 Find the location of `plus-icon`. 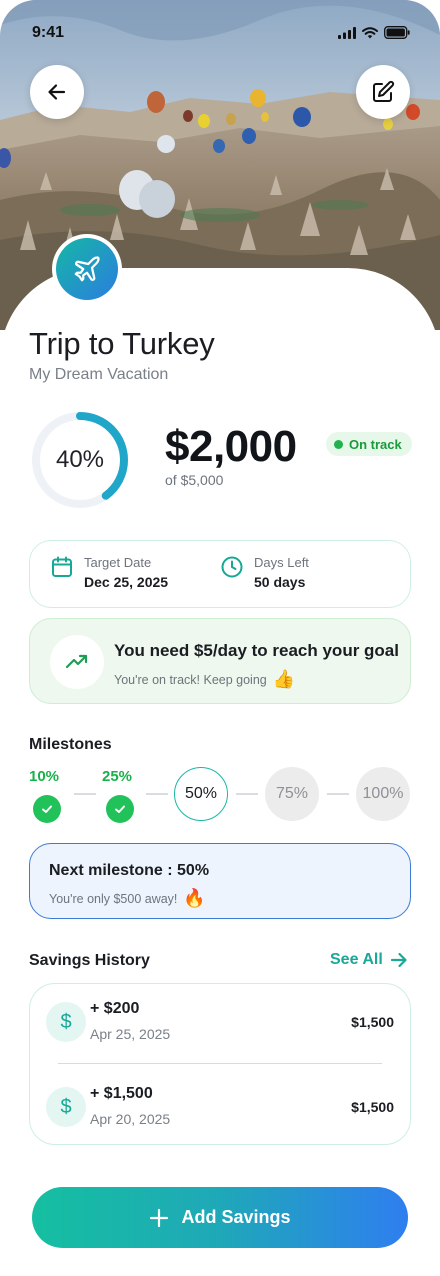

plus-icon is located at coordinates (159, 1217).